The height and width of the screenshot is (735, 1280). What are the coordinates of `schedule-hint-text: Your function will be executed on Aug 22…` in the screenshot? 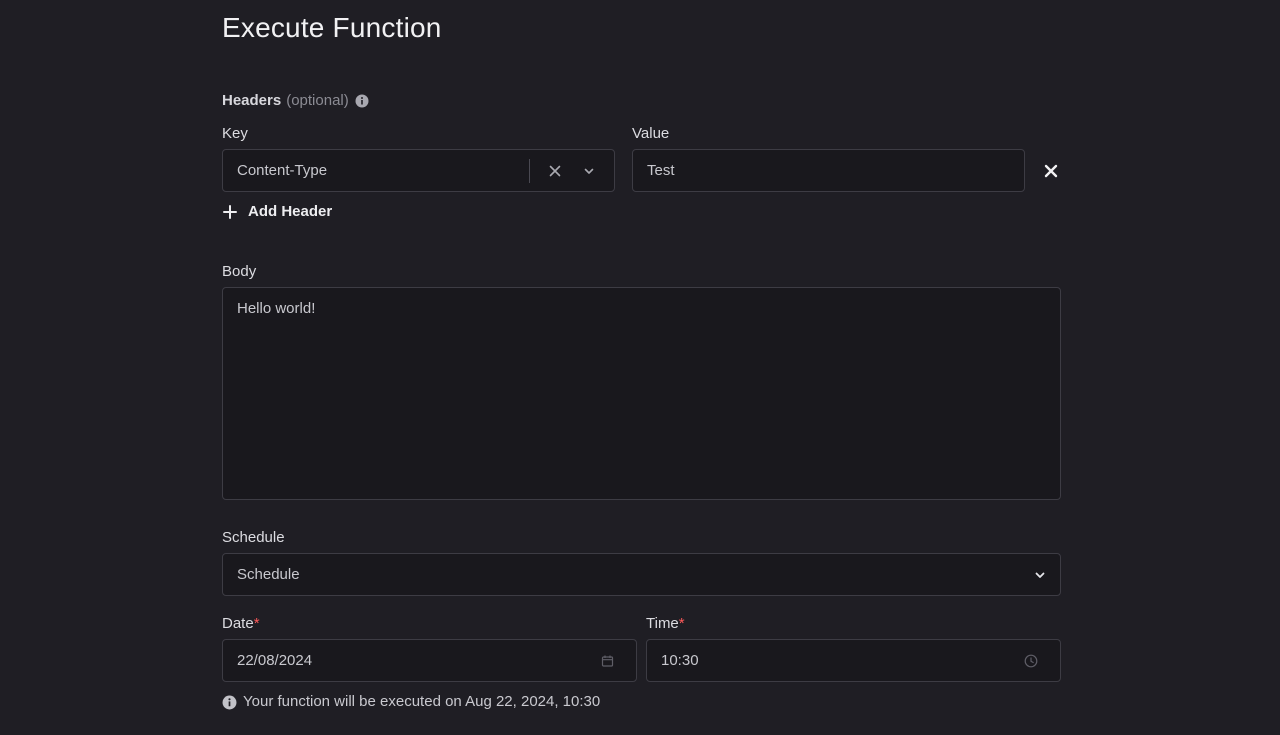 It's located at (422, 701).